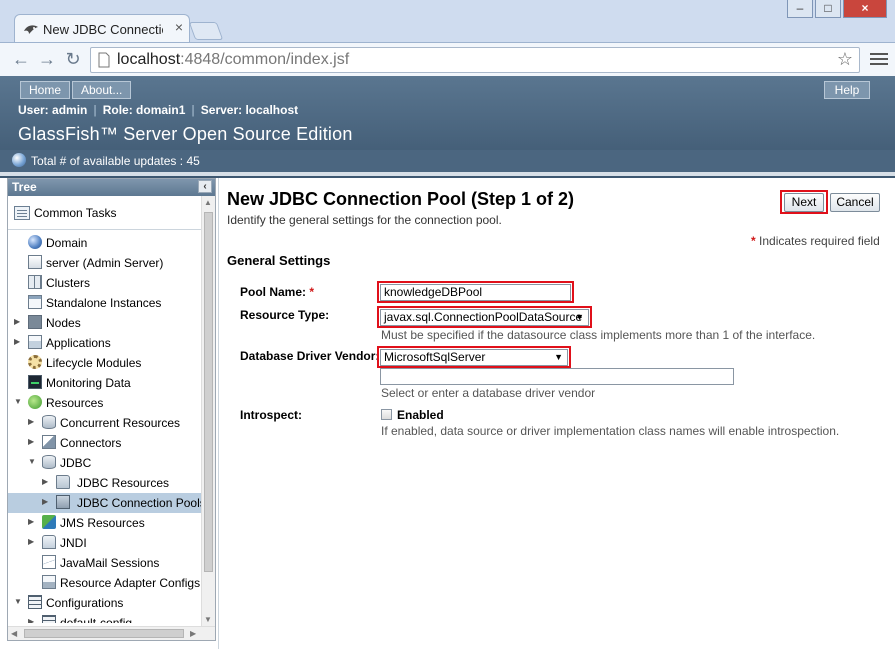 This screenshot has height=649, width=895. I want to click on url-text: localhost:4848/common/index.jsf, so click(233, 59).